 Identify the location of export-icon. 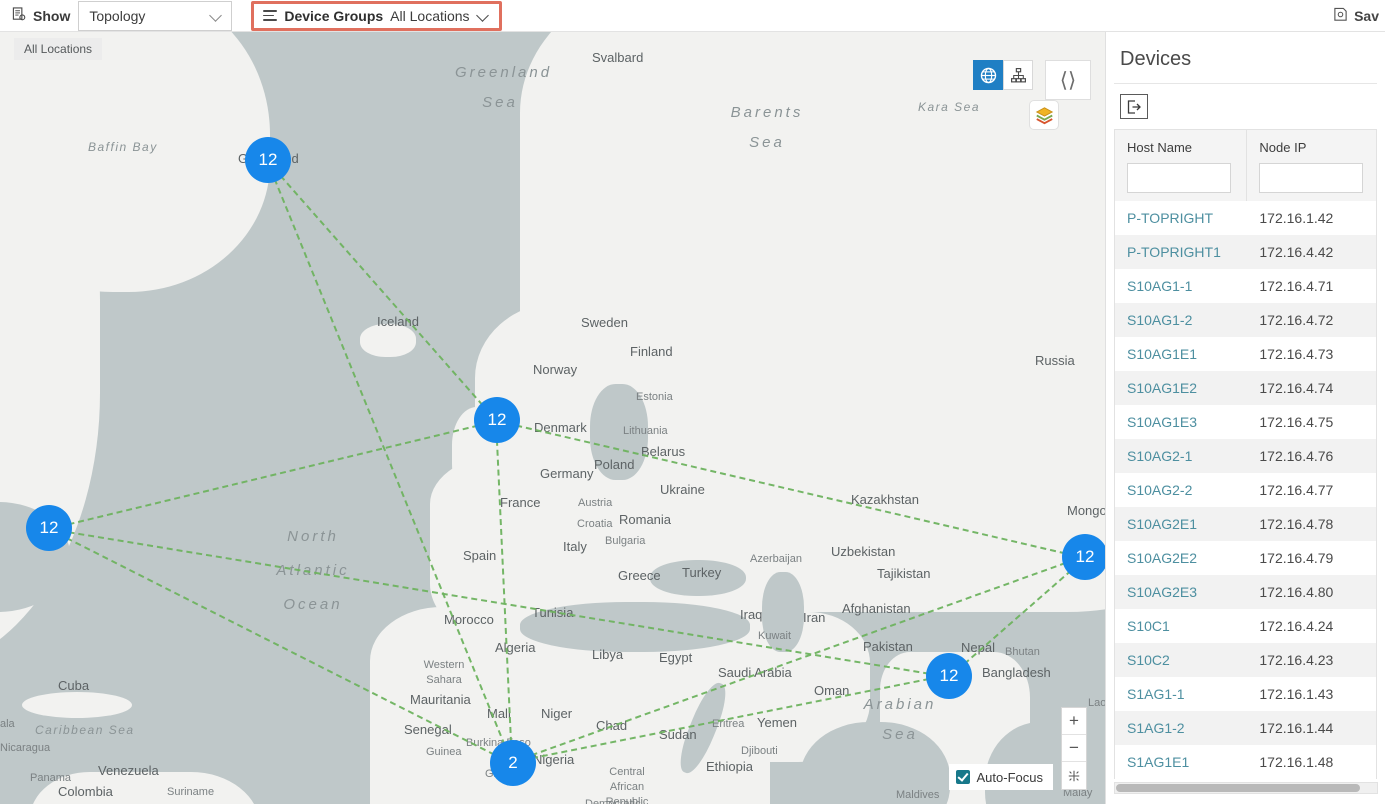
(1134, 106).